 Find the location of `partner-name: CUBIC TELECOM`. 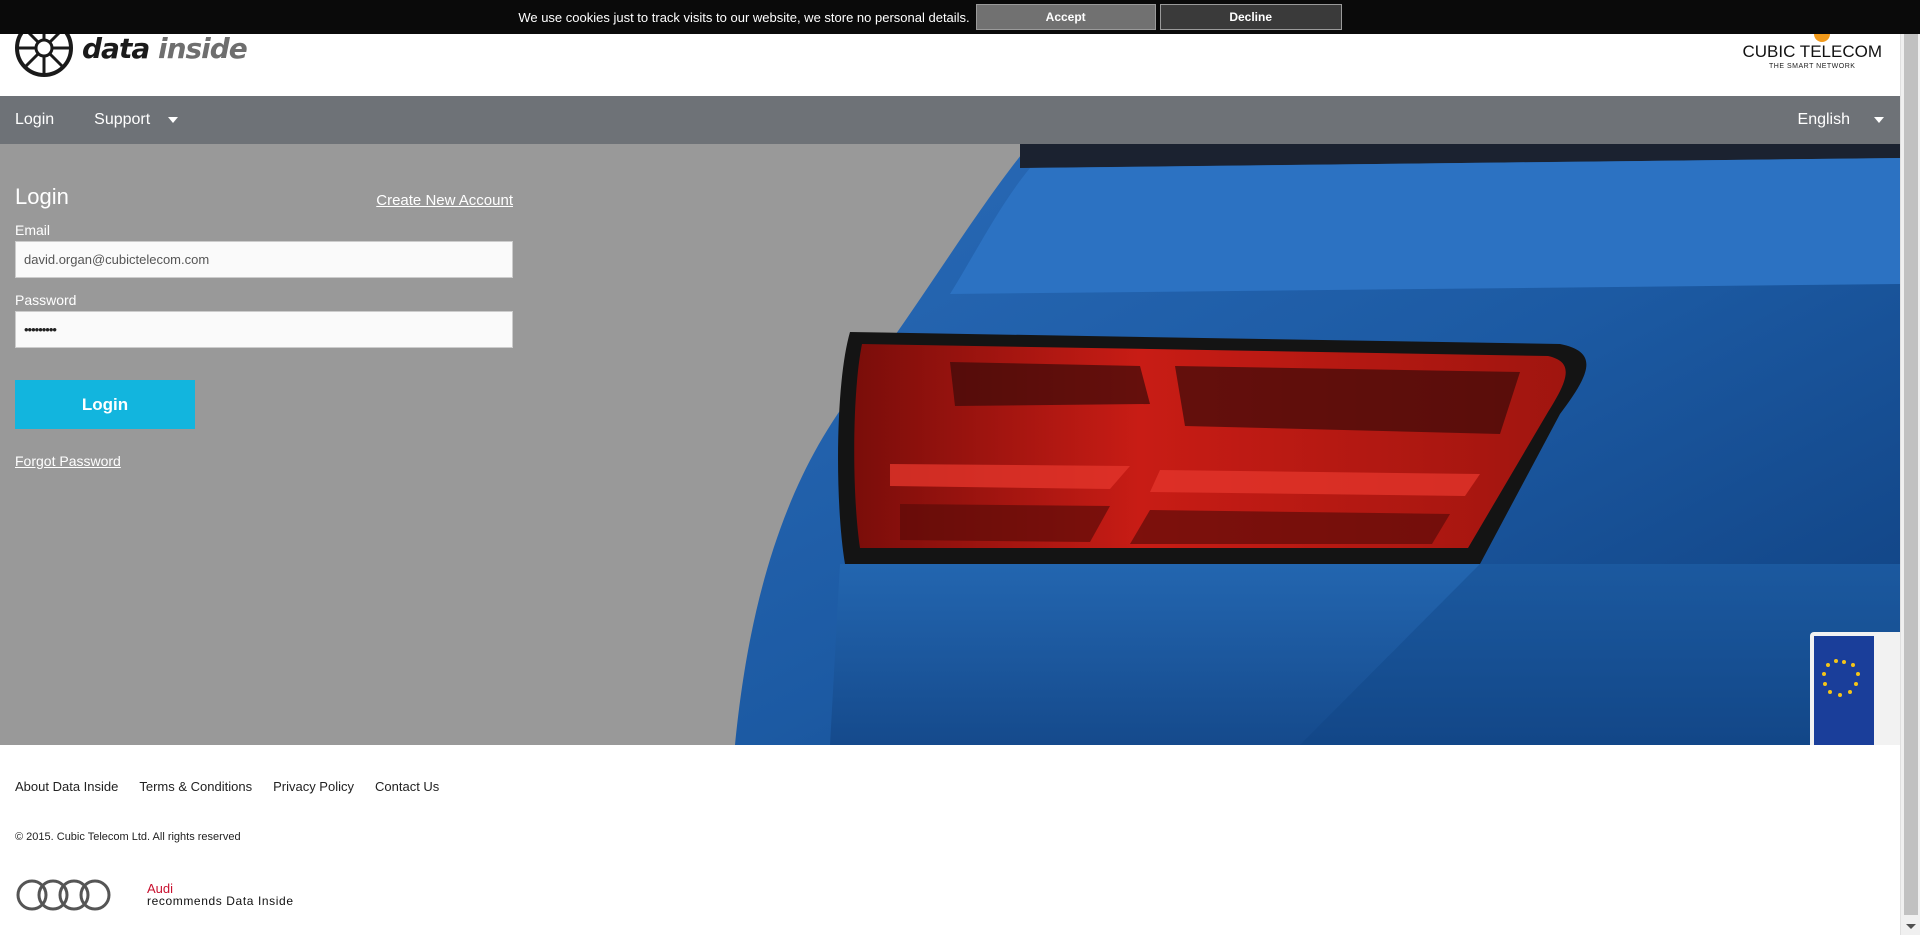

partner-name: CUBIC TELECOM is located at coordinates (1812, 51).